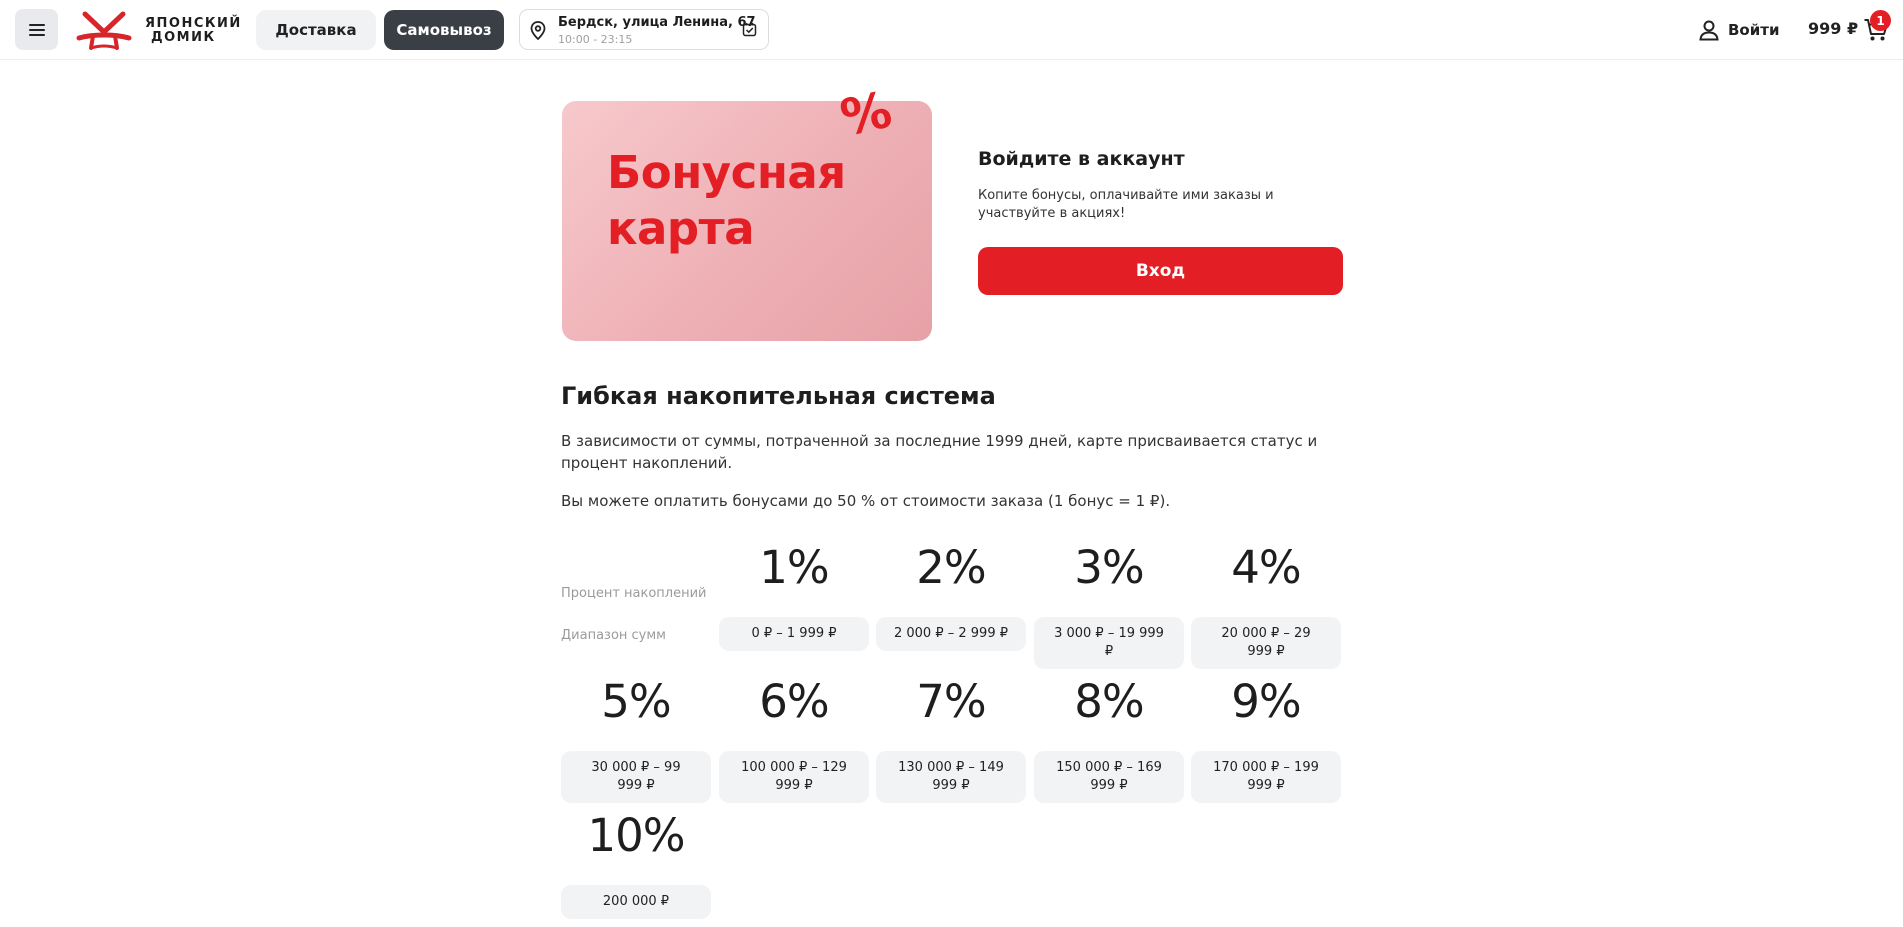 The width and height of the screenshot is (1903, 927). What do you see at coordinates (636, 777) in the screenshot?
I see `tier-range: 30 000 ₽ – 99 999 ₽` at bounding box center [636, 777].